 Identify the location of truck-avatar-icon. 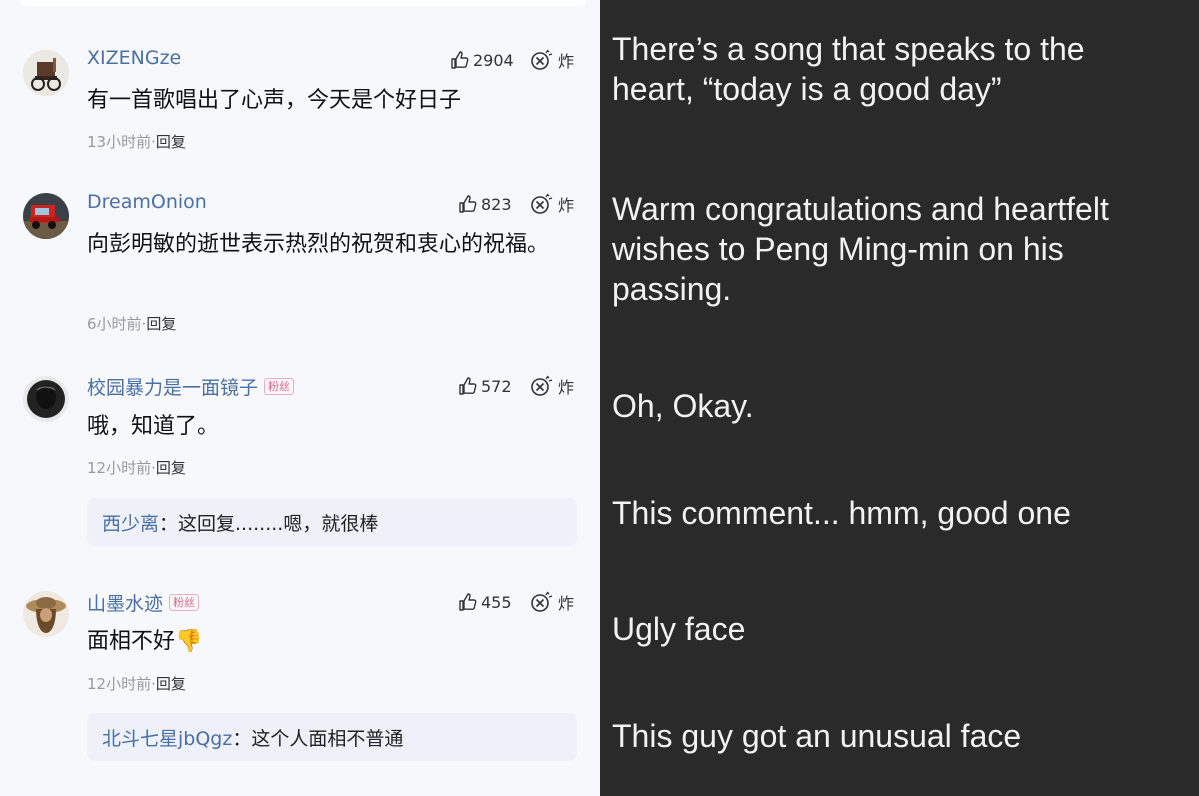
(46, 216).